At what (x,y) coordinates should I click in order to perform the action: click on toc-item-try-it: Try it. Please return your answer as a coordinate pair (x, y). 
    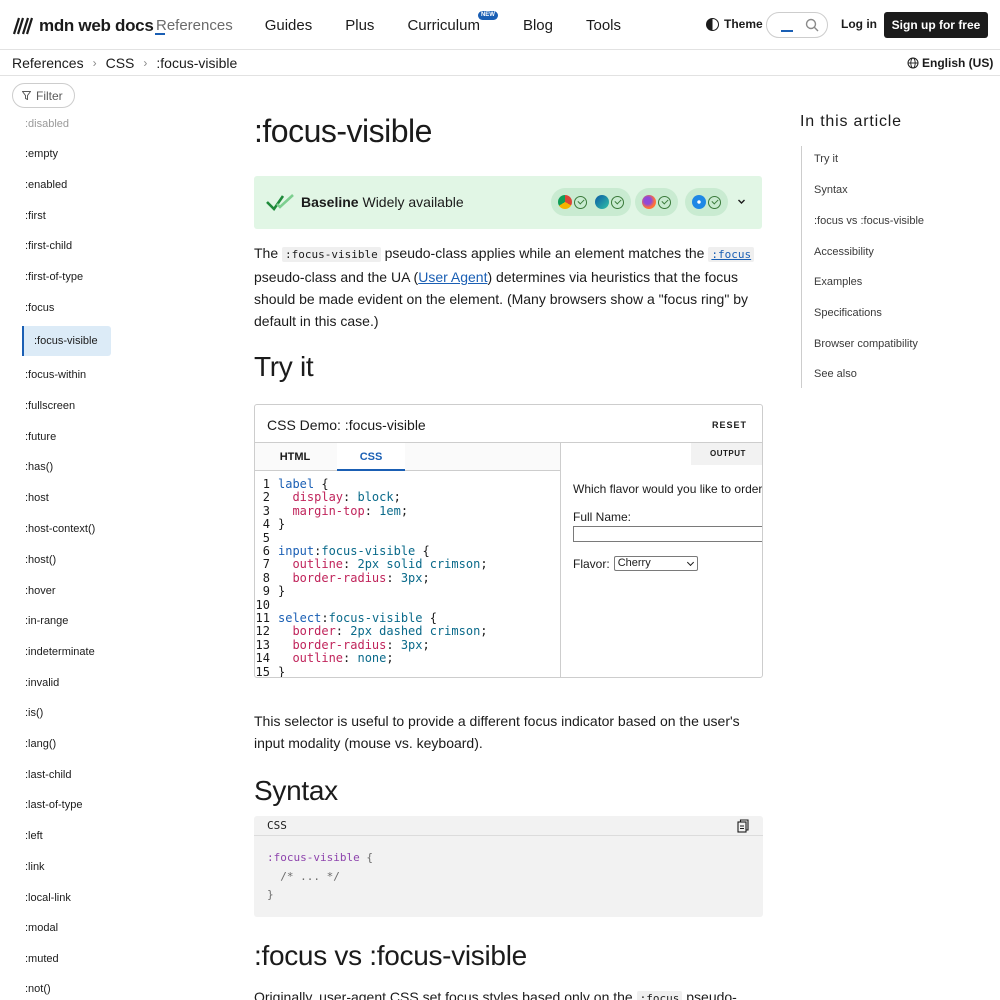
    Looking at the image, I should click on (826, 159).